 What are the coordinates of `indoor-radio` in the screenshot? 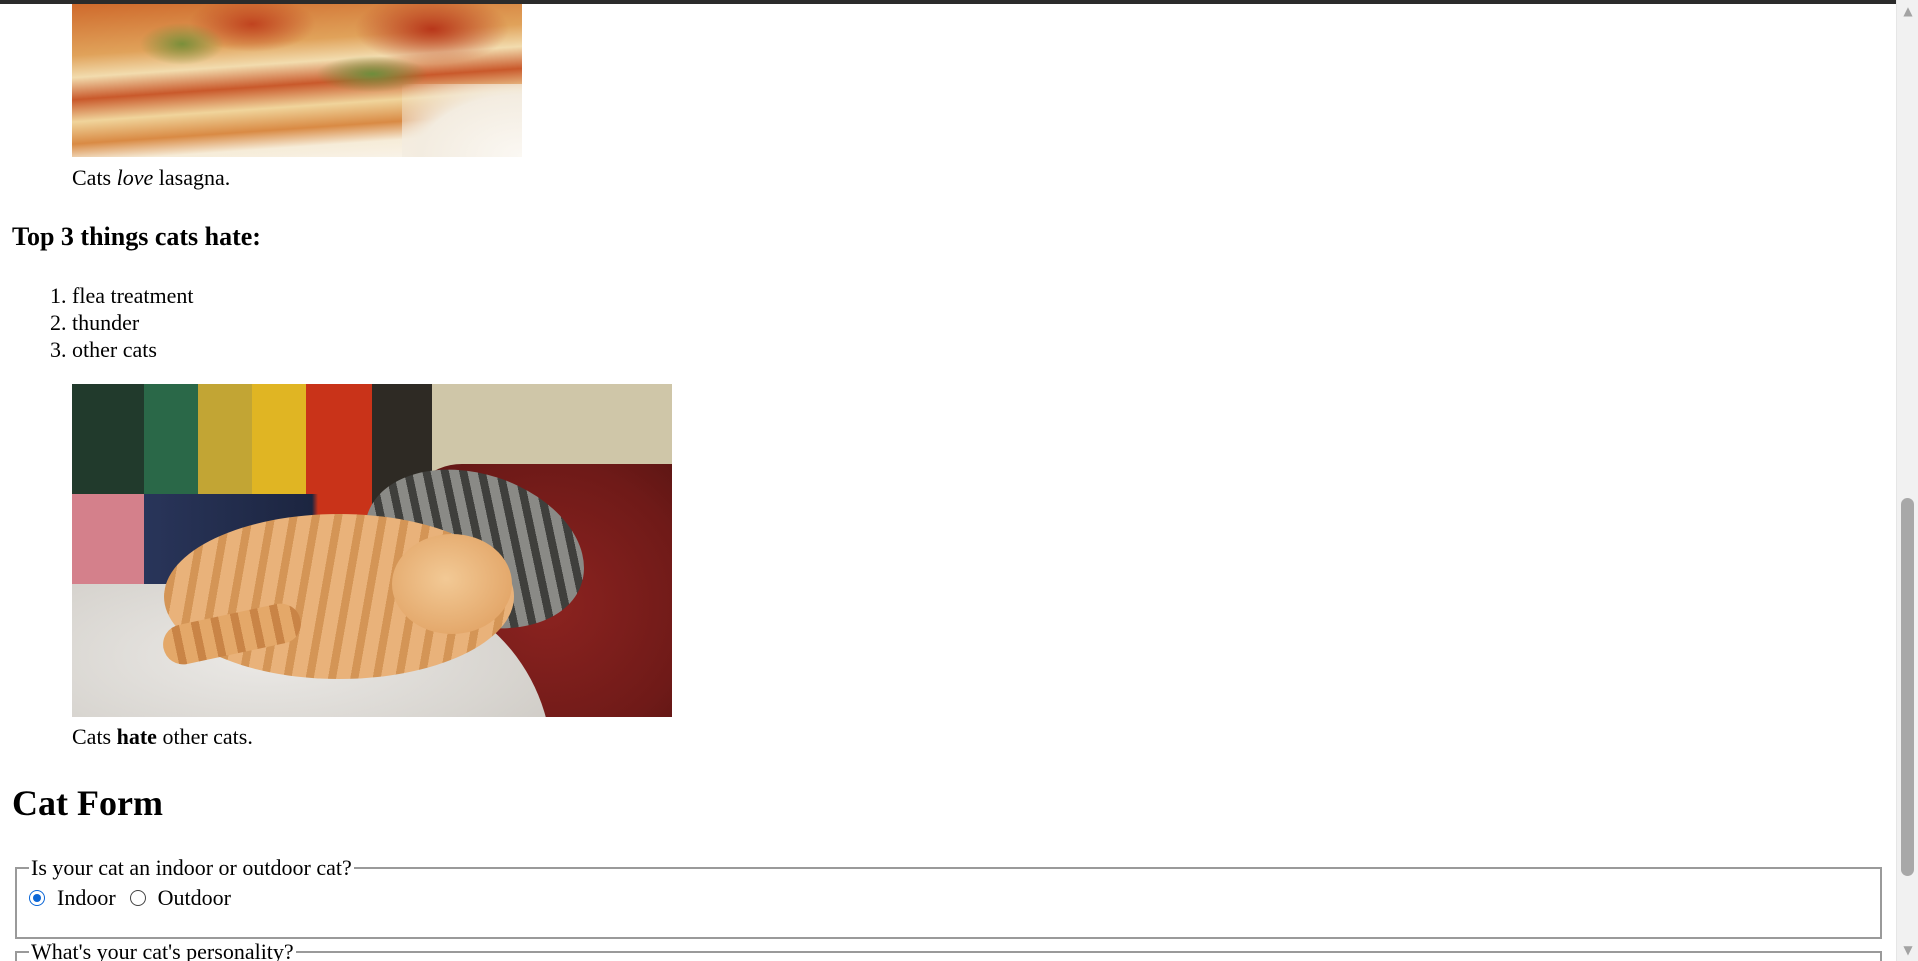 It's located at (37, 898).